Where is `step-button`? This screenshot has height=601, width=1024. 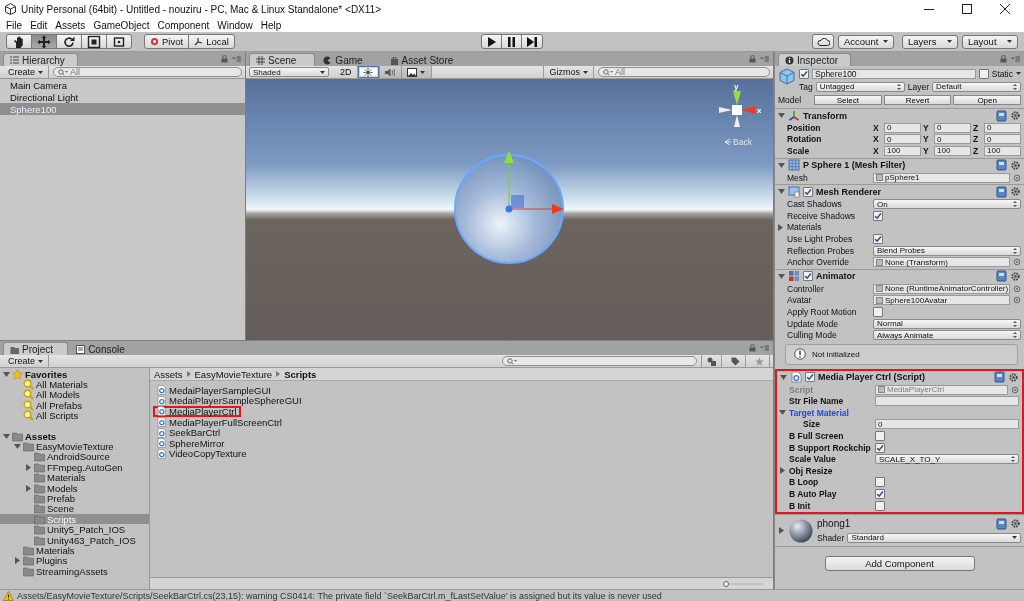
step-button is located at coordinates (532, 41).